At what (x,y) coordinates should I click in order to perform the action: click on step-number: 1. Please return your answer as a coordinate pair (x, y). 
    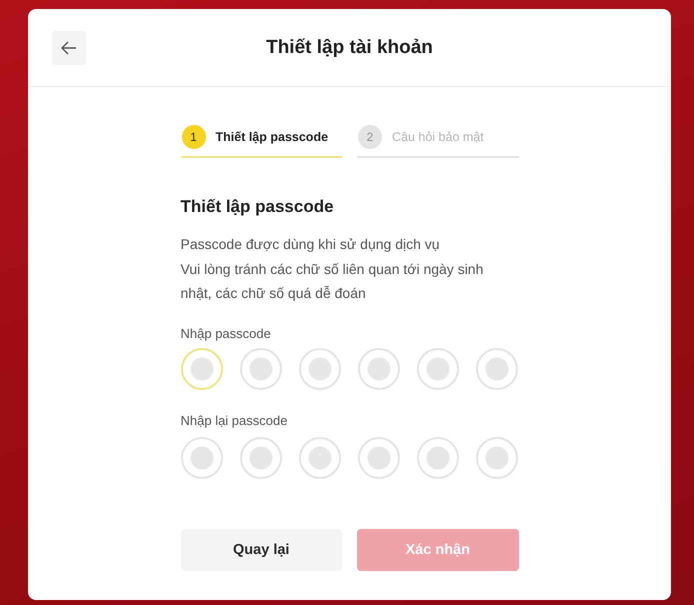
    Looking at the image, I should click on (194, 137).